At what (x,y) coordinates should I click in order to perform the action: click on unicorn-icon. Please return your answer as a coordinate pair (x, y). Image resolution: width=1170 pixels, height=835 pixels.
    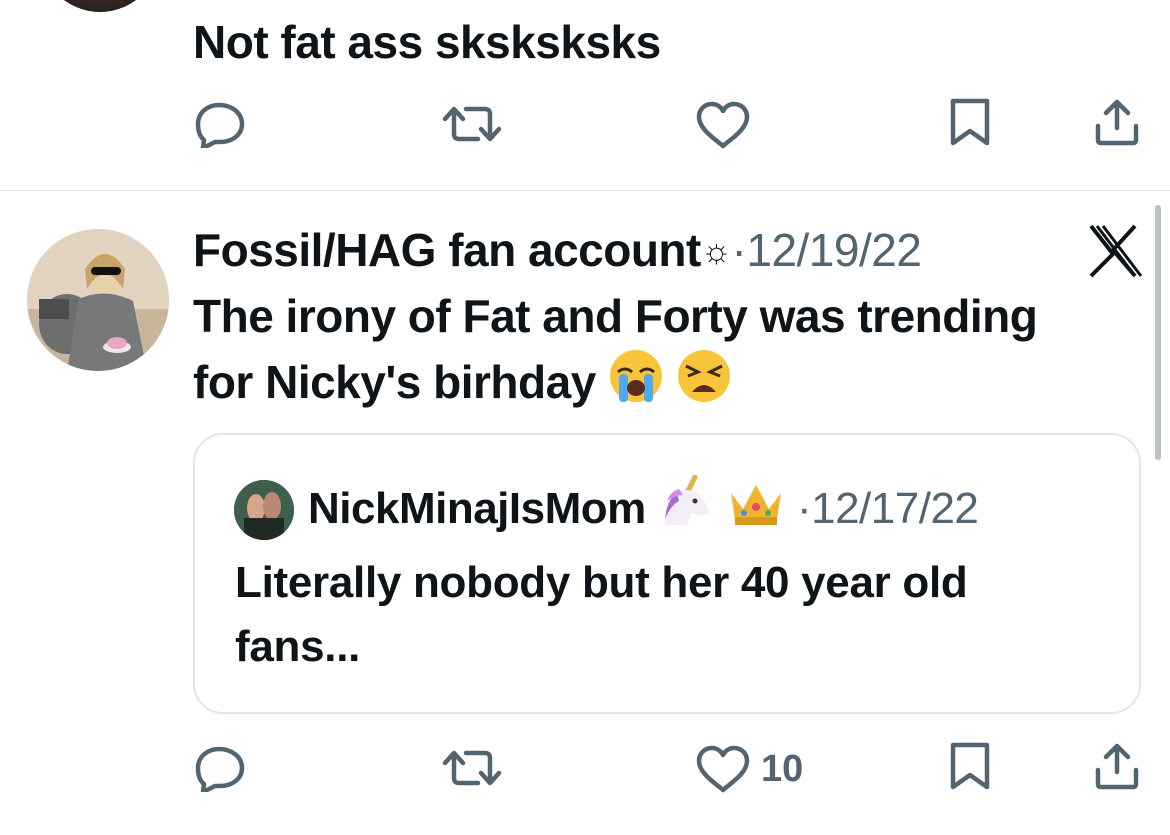
    Looking at the image, I should click on (686, 510).